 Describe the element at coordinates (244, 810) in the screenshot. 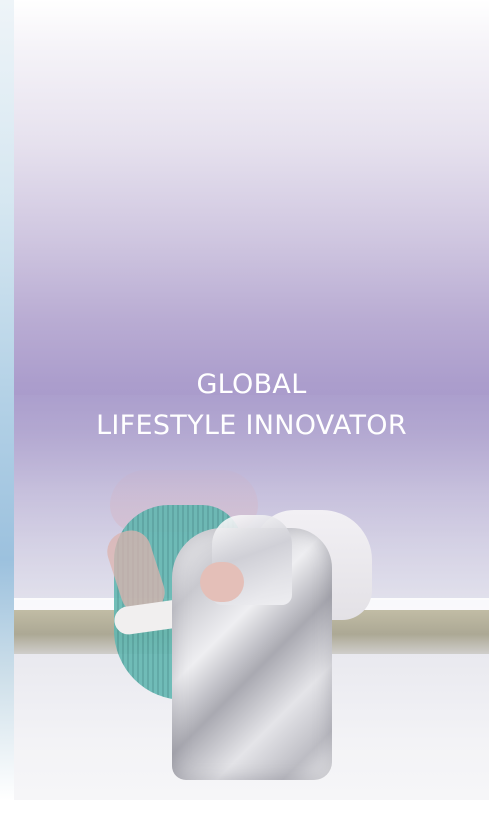

I see `bottom-strip` at that location.